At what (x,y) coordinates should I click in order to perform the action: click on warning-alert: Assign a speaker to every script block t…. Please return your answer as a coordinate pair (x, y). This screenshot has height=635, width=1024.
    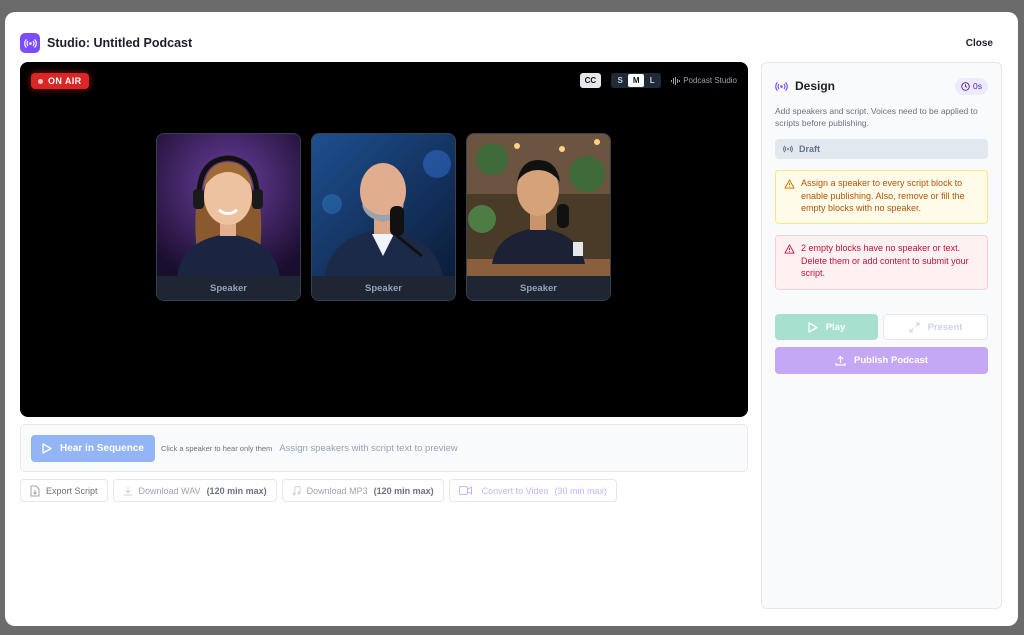
    Looking at the image, I should click on (881, 197).